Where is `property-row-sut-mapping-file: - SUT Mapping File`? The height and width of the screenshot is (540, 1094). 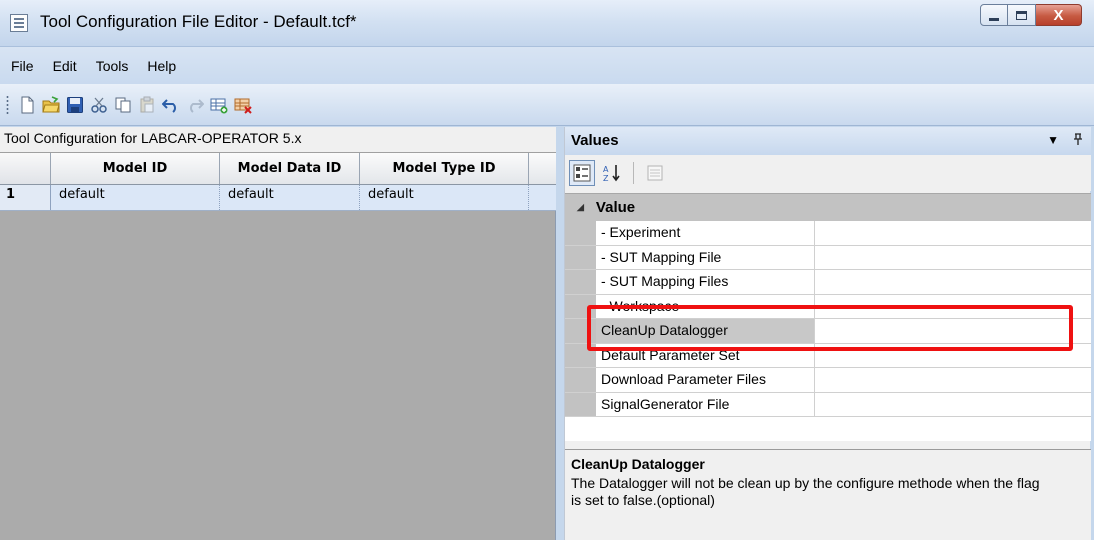
property-row-sut-mapping-file: - SUT Mapping File is located at coordinates (828, 257).